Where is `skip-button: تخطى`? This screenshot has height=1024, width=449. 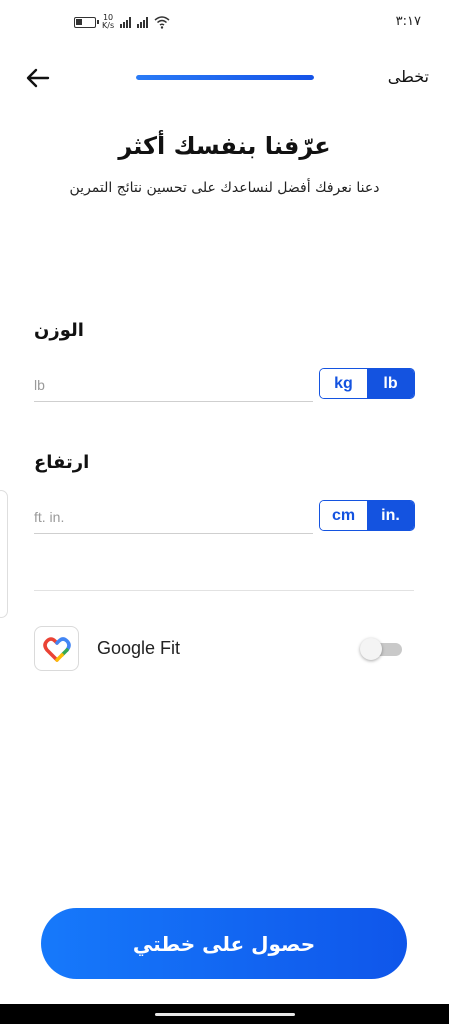
skip-button: تخطى is located at coordinates (408, 76).